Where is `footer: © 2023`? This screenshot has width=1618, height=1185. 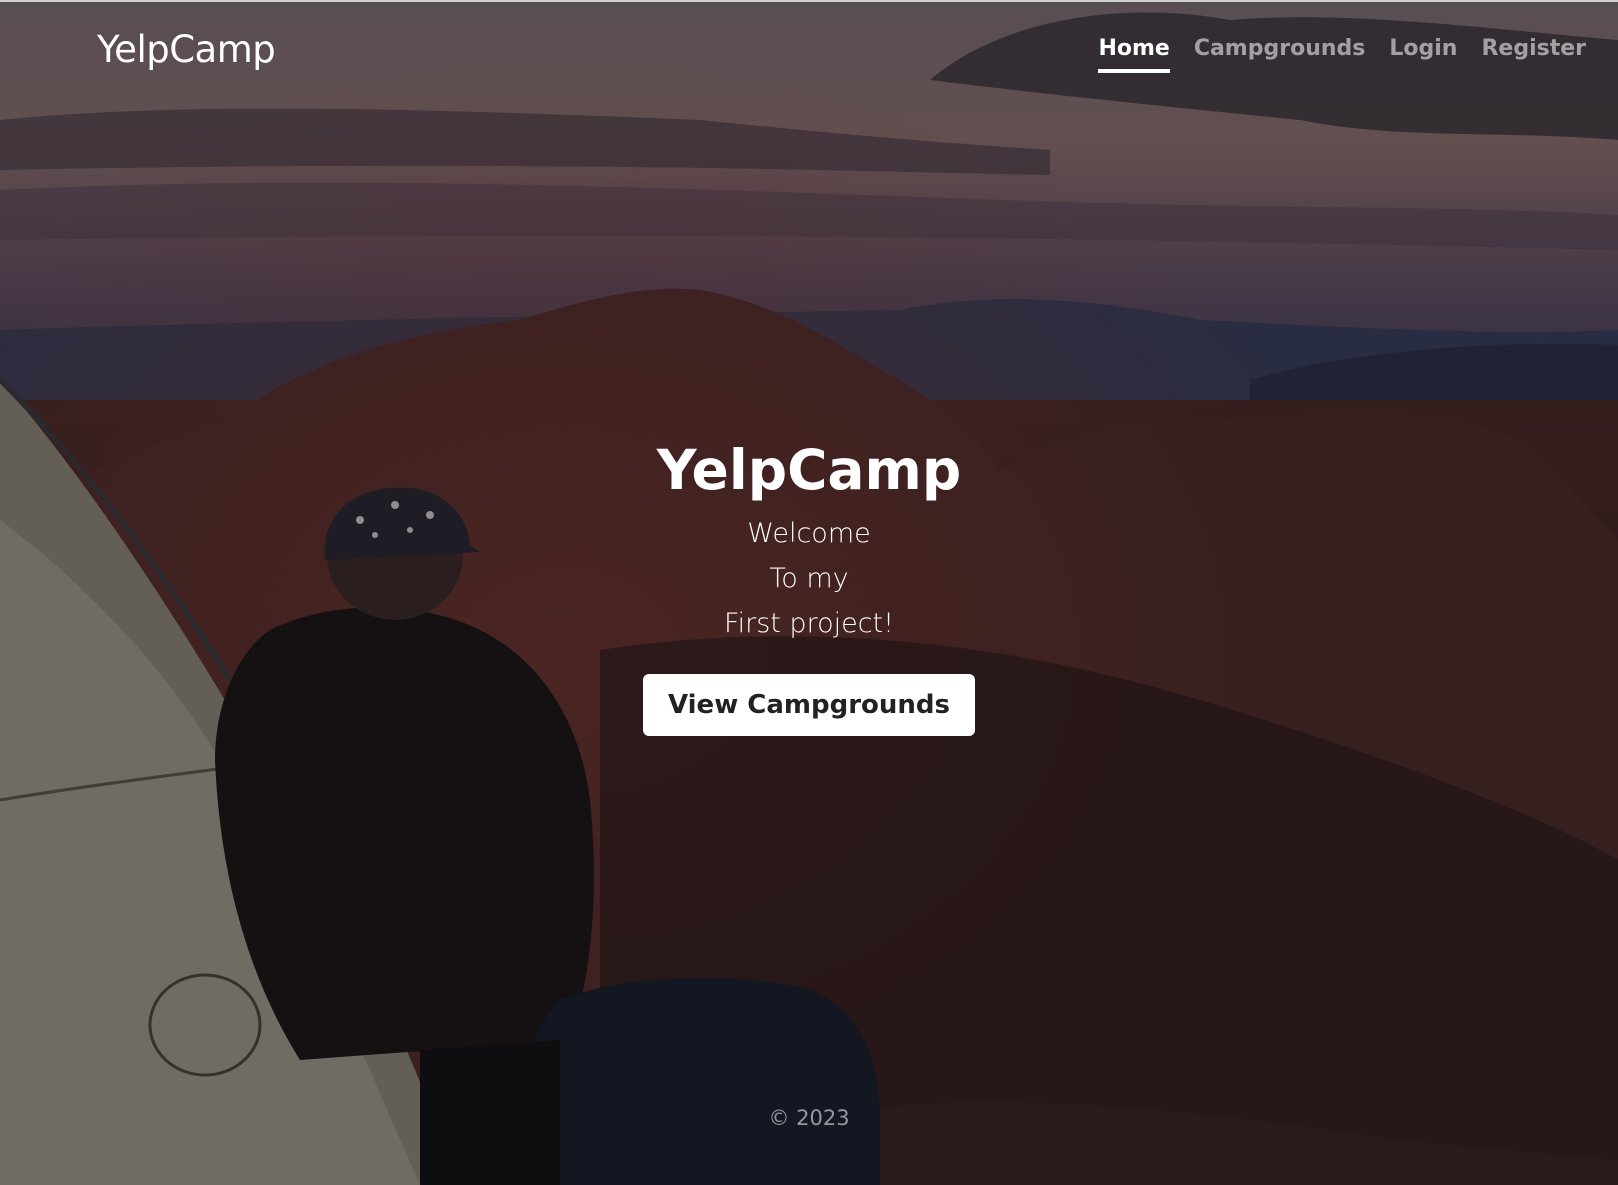
footer: © 2023 is located at coordinates (809, 1118).